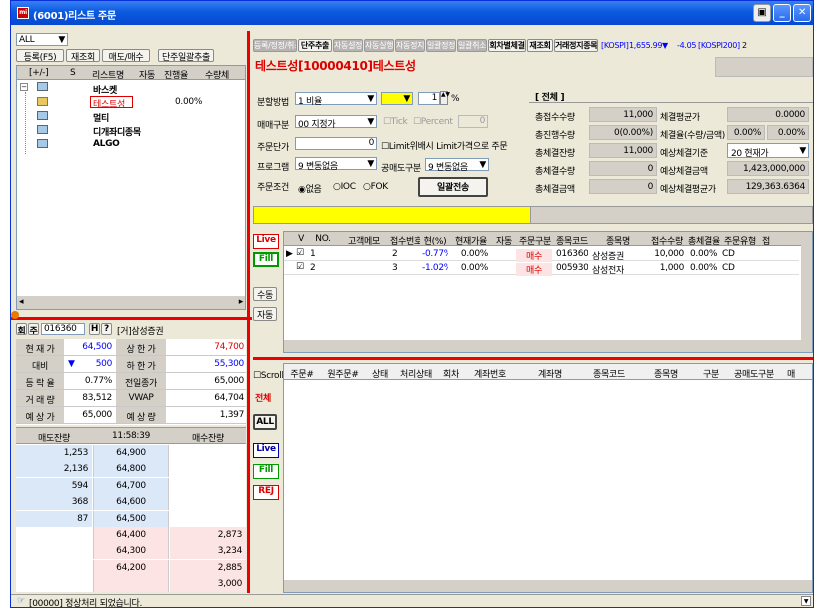  I want to click on splitter-handle-icon, so click(15, 315).